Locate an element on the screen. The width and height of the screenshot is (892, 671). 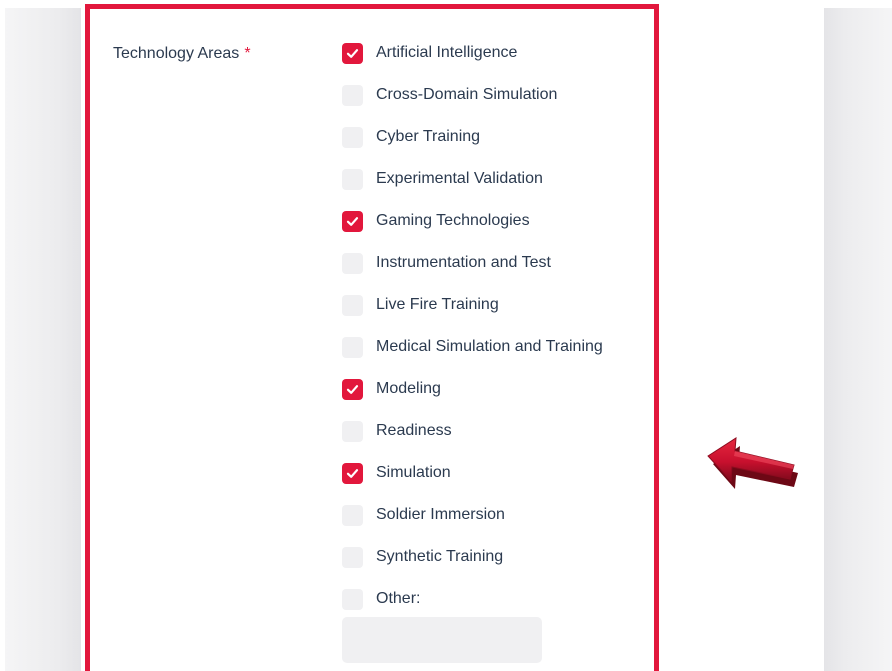
checkbox-label: Experimental Validation is located at coordinates (459, 178).